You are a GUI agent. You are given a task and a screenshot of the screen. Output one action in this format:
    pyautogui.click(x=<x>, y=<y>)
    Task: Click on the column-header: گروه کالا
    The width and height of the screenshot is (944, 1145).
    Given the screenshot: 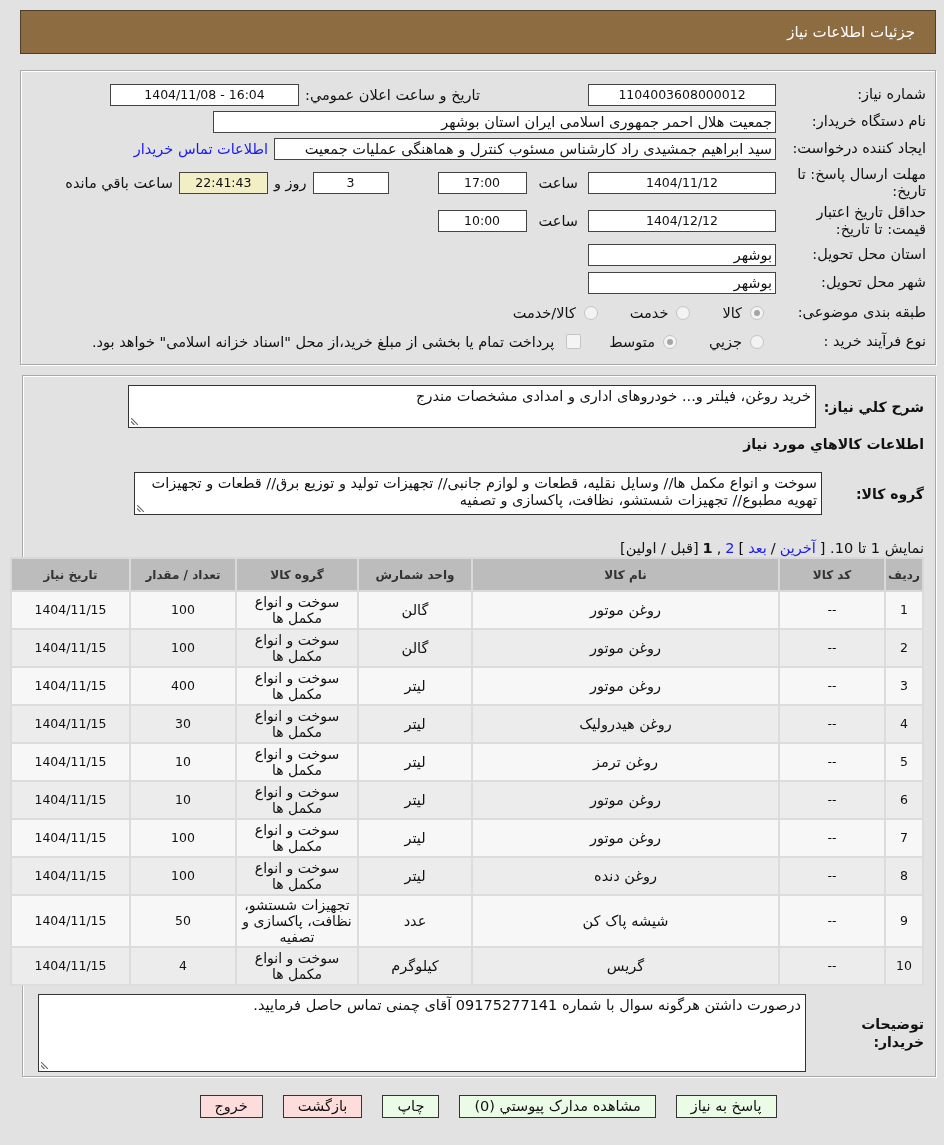 What is the action you would take?
    pyautogui.click(x=297, y=574)
    